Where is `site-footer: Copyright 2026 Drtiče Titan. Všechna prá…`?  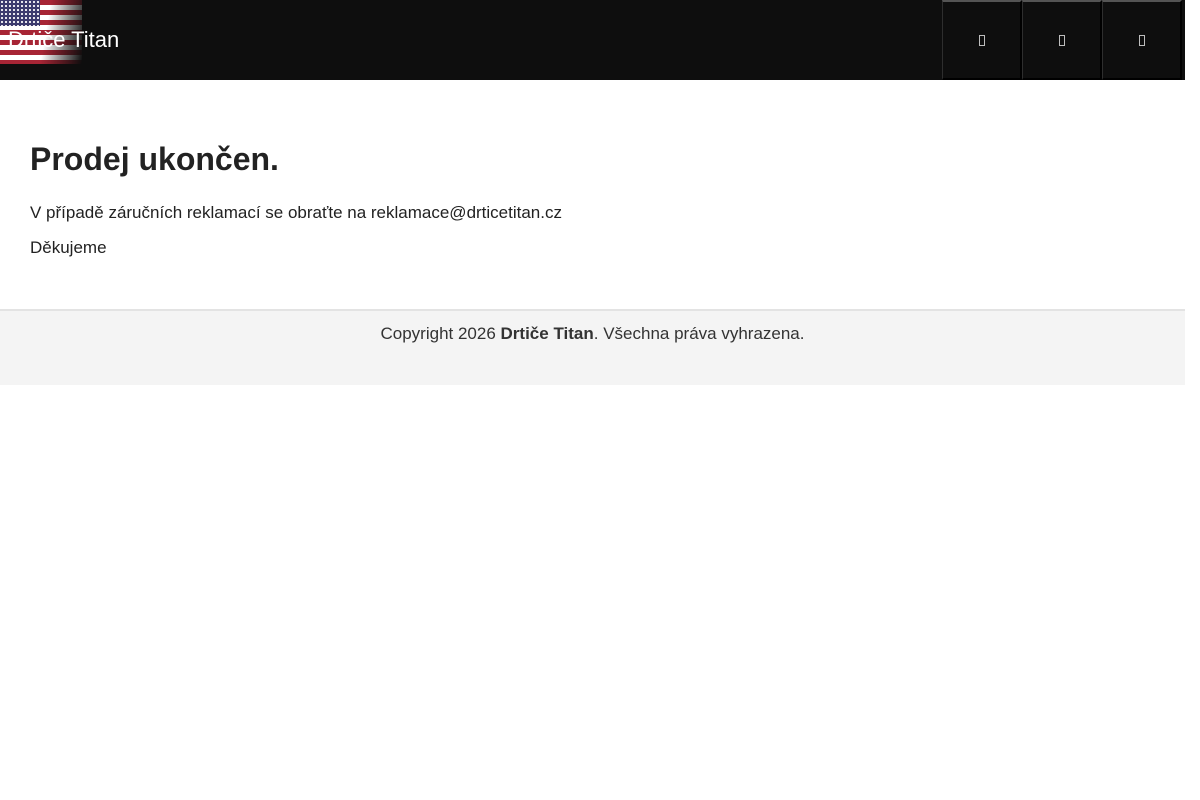
site-footer: Copyright 2026 Drtiče Titan. Všechna prá… is located at coordinates (592, 347).